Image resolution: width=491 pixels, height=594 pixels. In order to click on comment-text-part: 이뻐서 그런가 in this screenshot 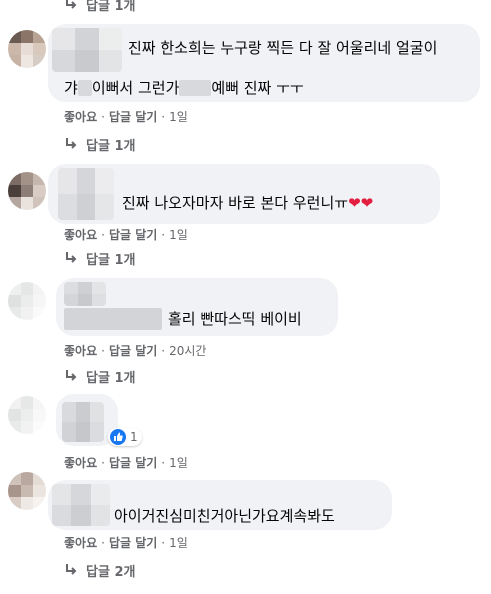, I will do `click(135, 88)`.